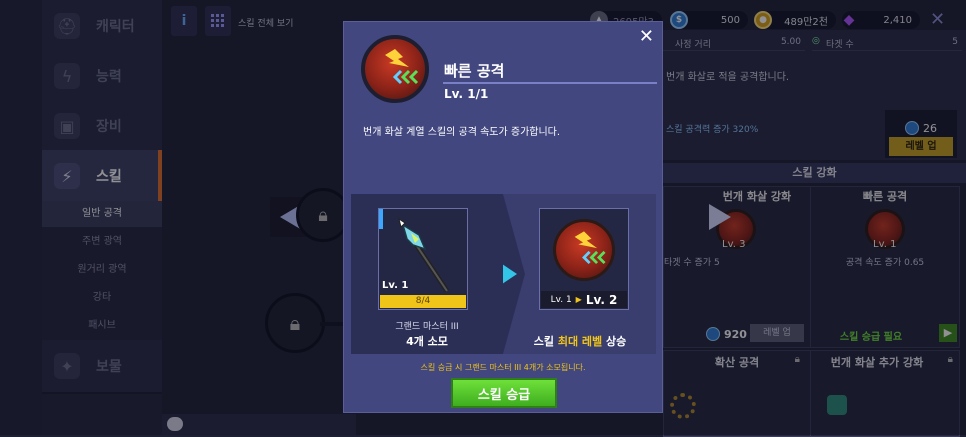 The width and height of the screenshot is (966, 437). I want to click on skill-upgrade-button: 스킬 승급, so click(504, 393).